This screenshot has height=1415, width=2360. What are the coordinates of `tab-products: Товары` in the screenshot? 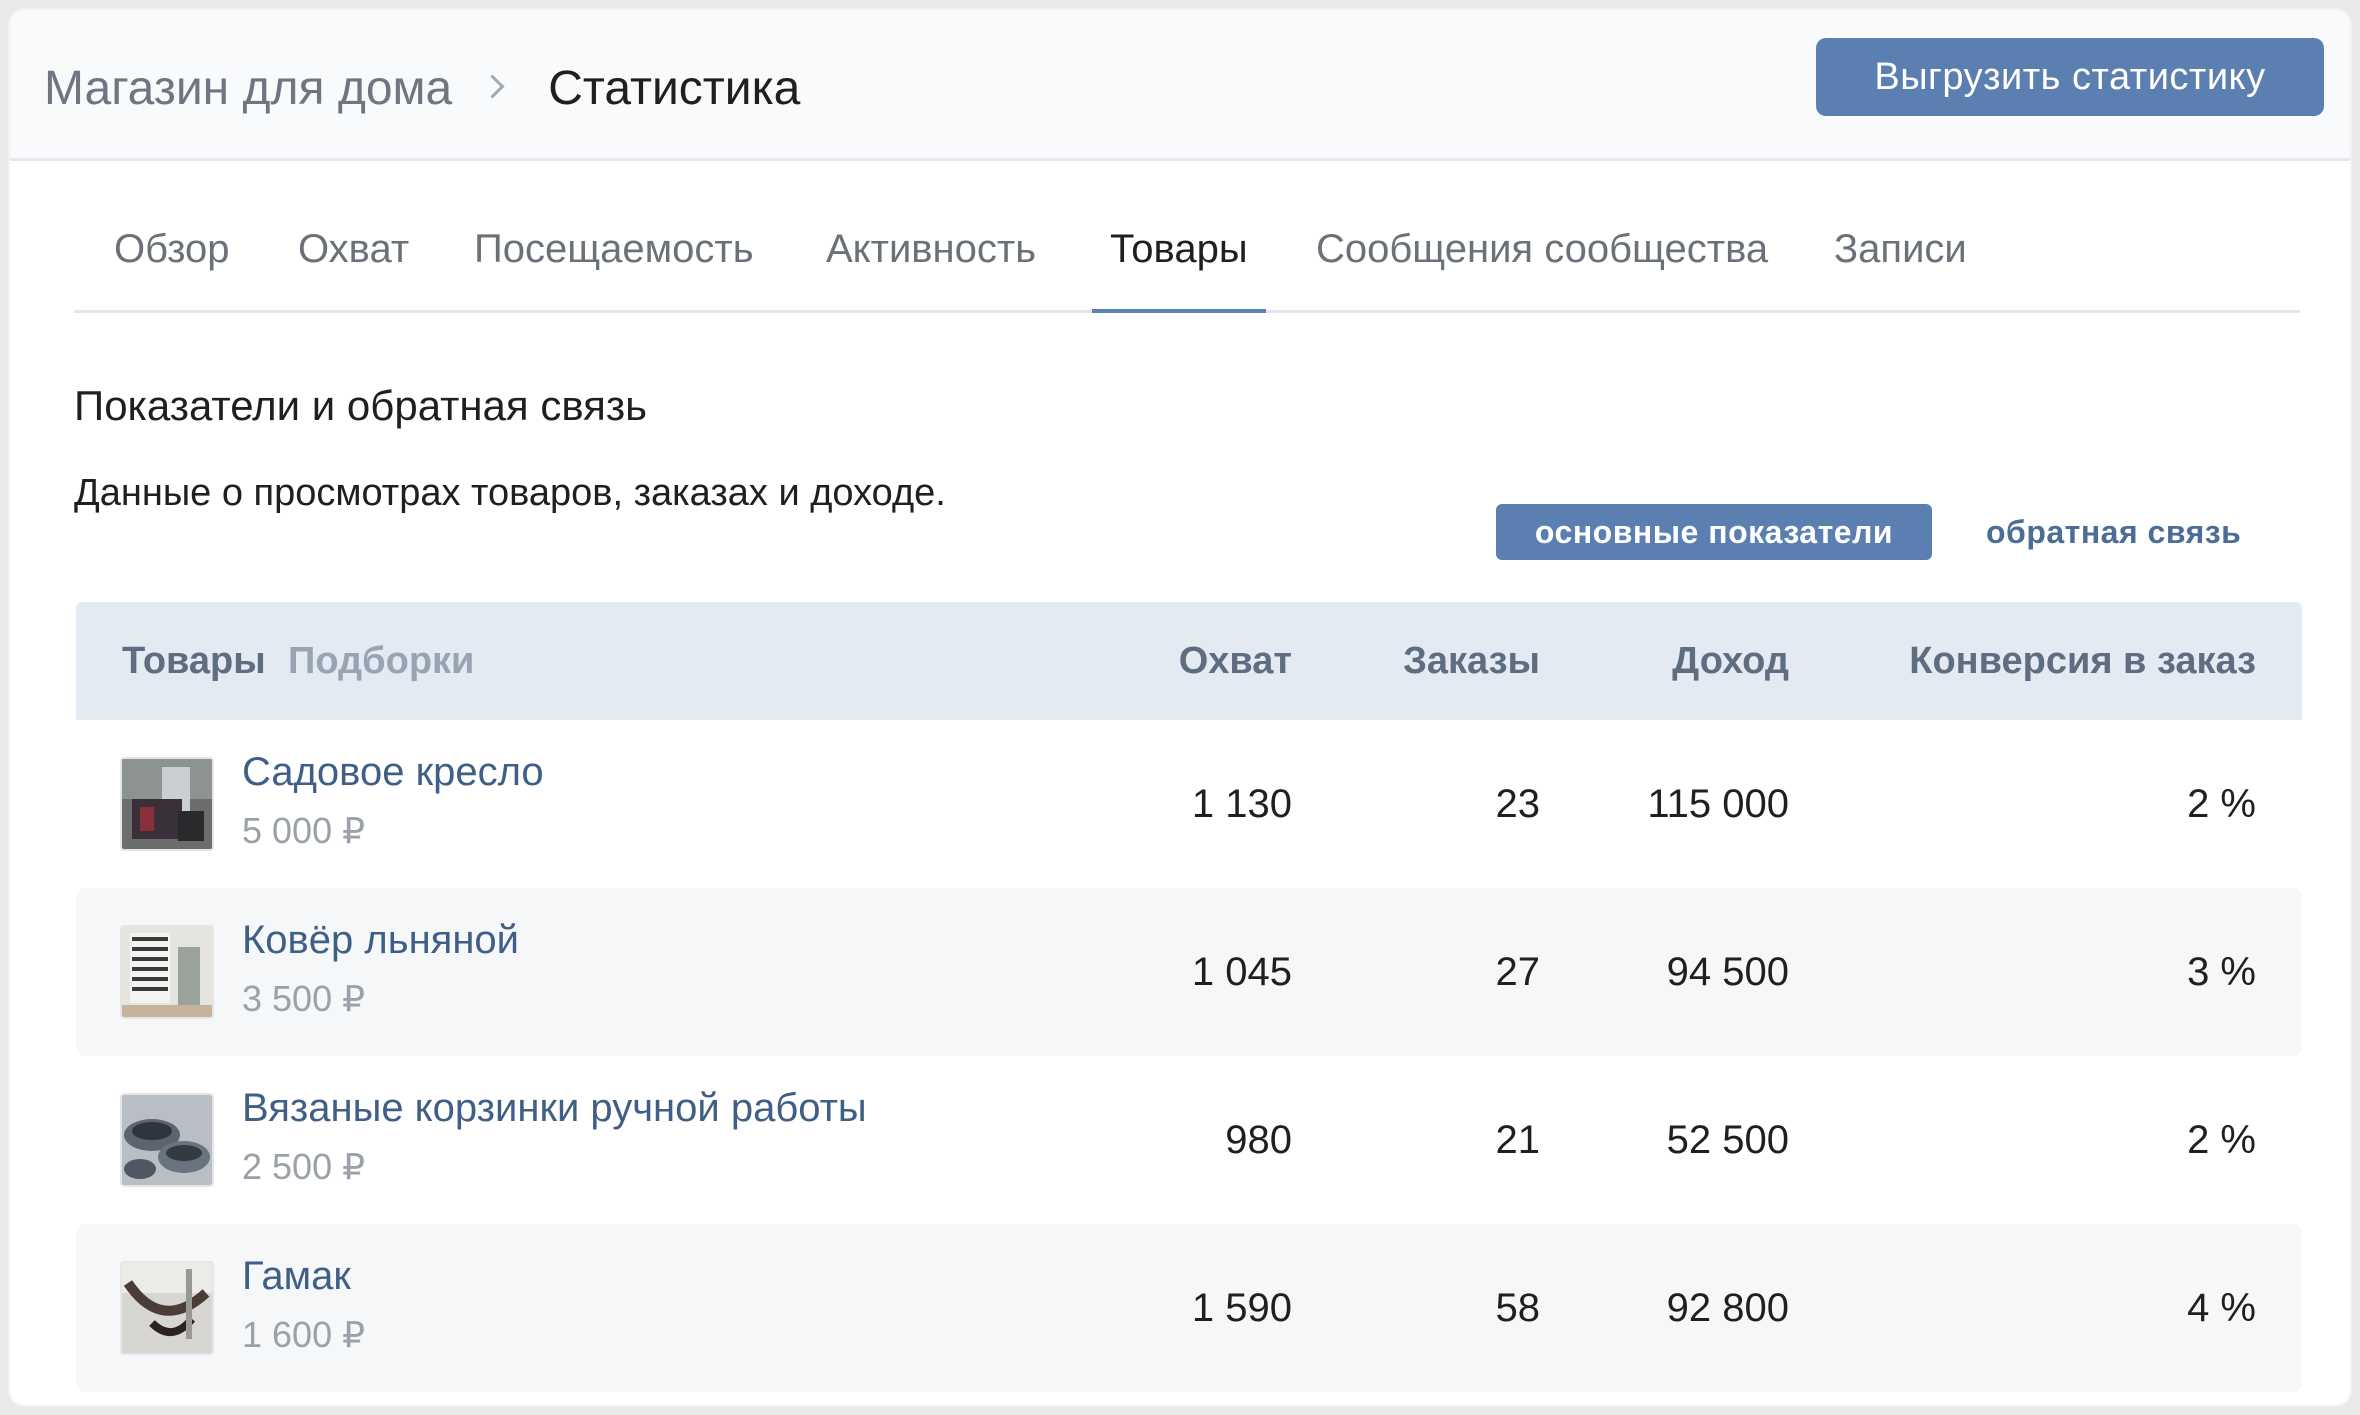 It's located at (1179, 250).